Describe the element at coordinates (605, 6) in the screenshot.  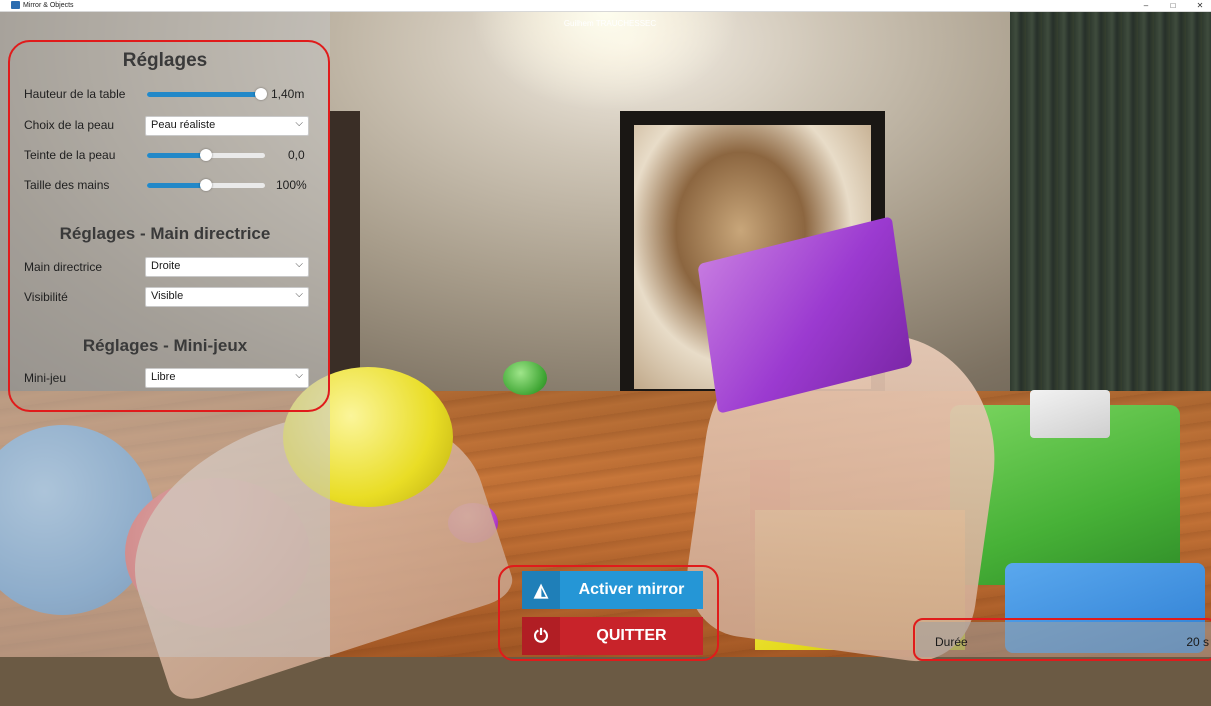
I see `window-titlebar: Mirror & Objects – □ ✕` at that location.